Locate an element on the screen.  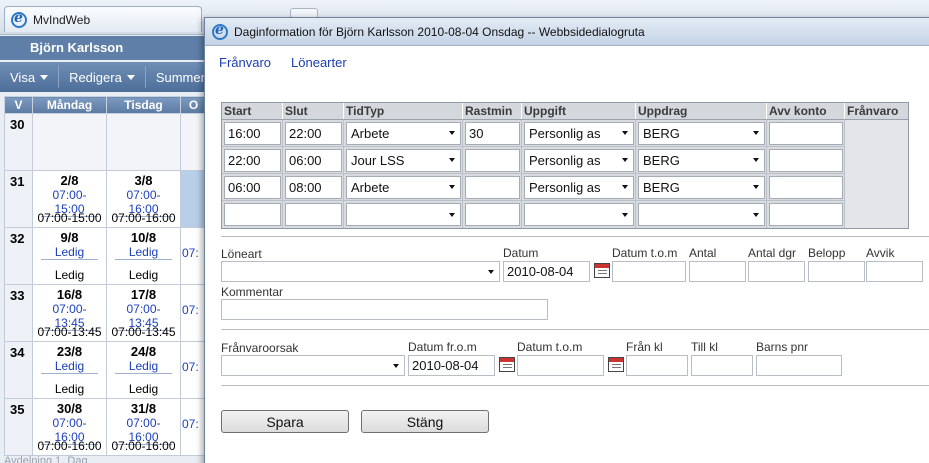
browser-tab: MvIndWeb is located at coordinates (103, 19).